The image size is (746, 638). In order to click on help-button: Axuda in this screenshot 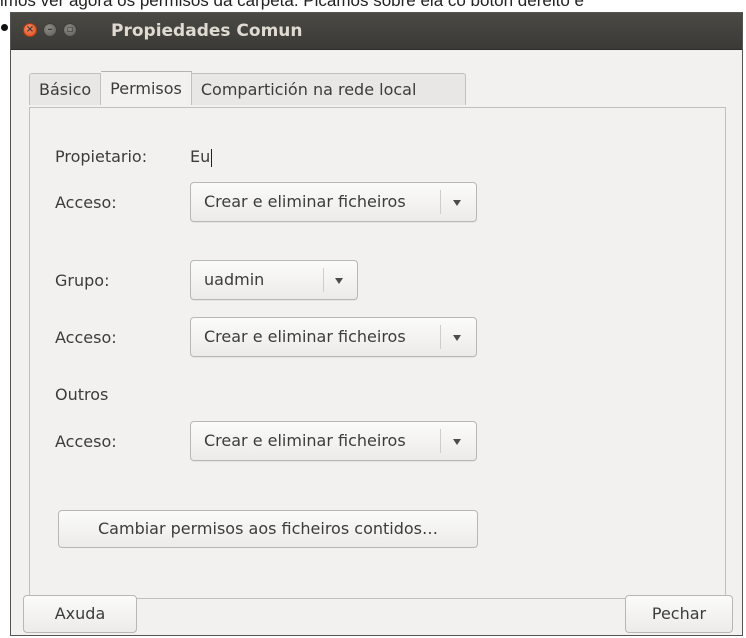, I will do `click(80, 614)`.